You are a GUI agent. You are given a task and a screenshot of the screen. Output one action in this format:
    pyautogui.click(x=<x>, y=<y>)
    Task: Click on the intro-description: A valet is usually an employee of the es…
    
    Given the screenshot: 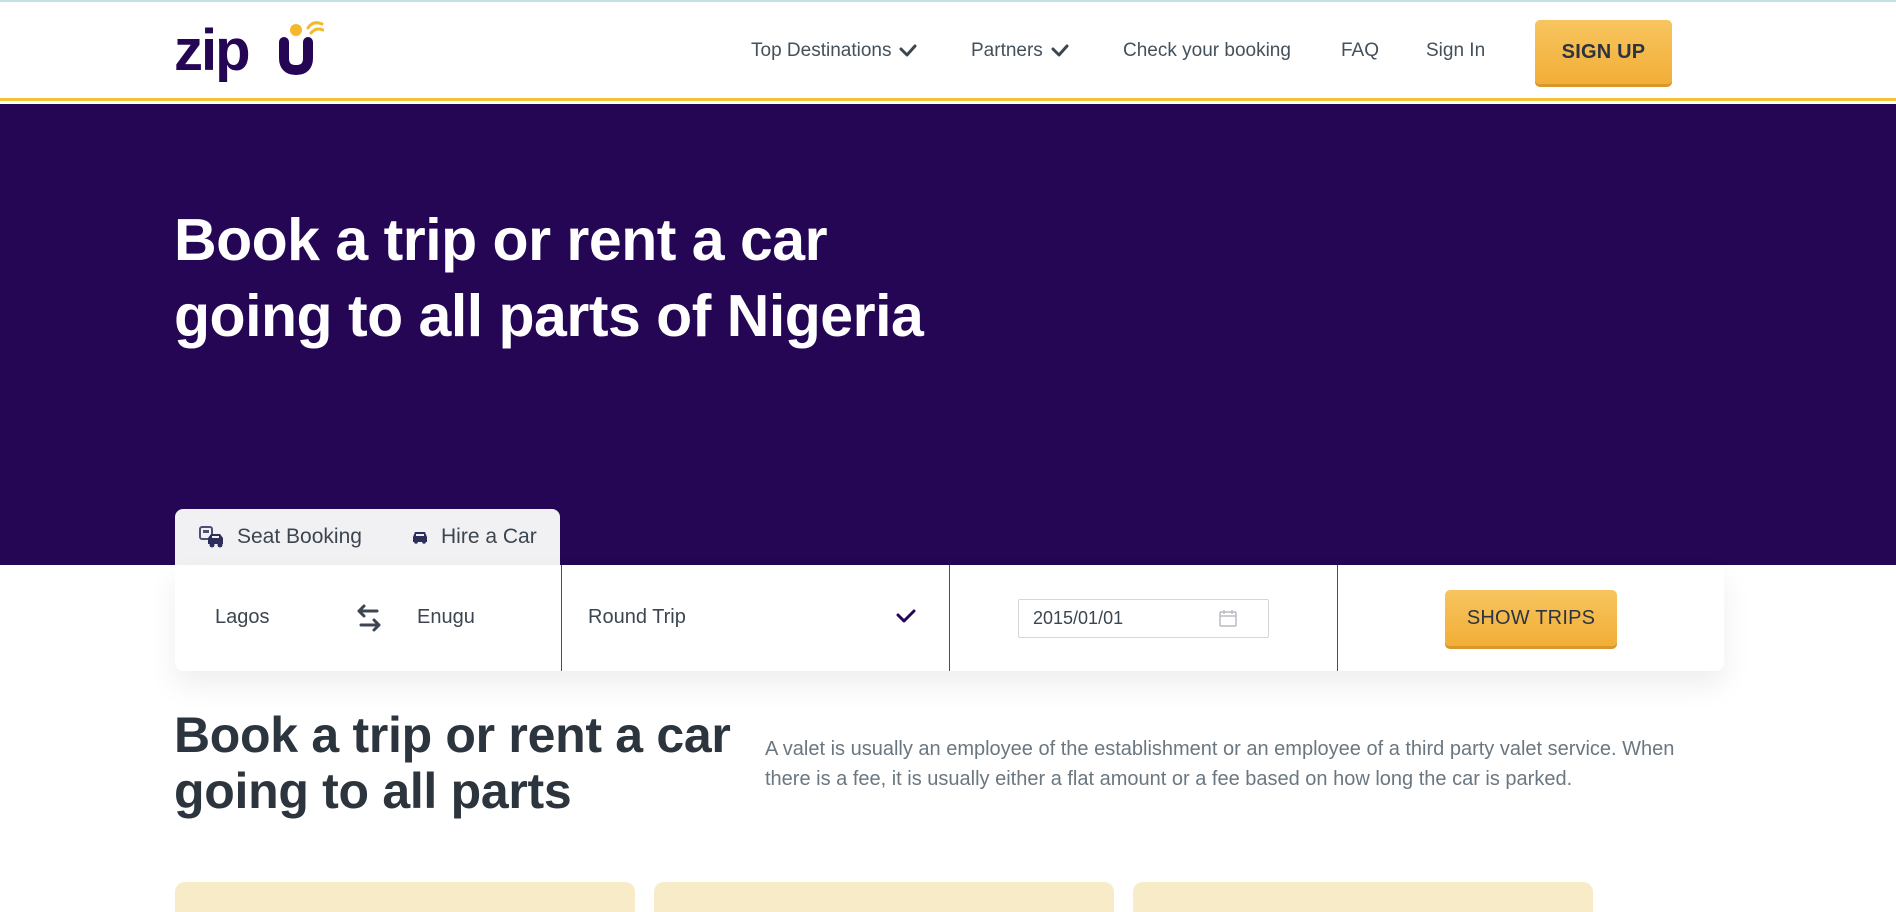 What is the action you would take?
    pyautogui.click(x=1220, y=764)
    